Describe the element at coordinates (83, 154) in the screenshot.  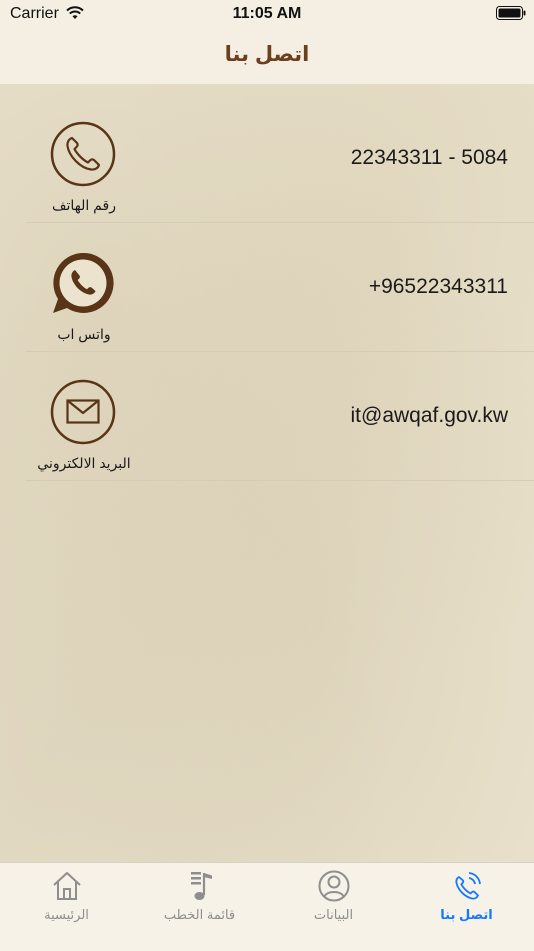
I see `phone-icon` at that location.